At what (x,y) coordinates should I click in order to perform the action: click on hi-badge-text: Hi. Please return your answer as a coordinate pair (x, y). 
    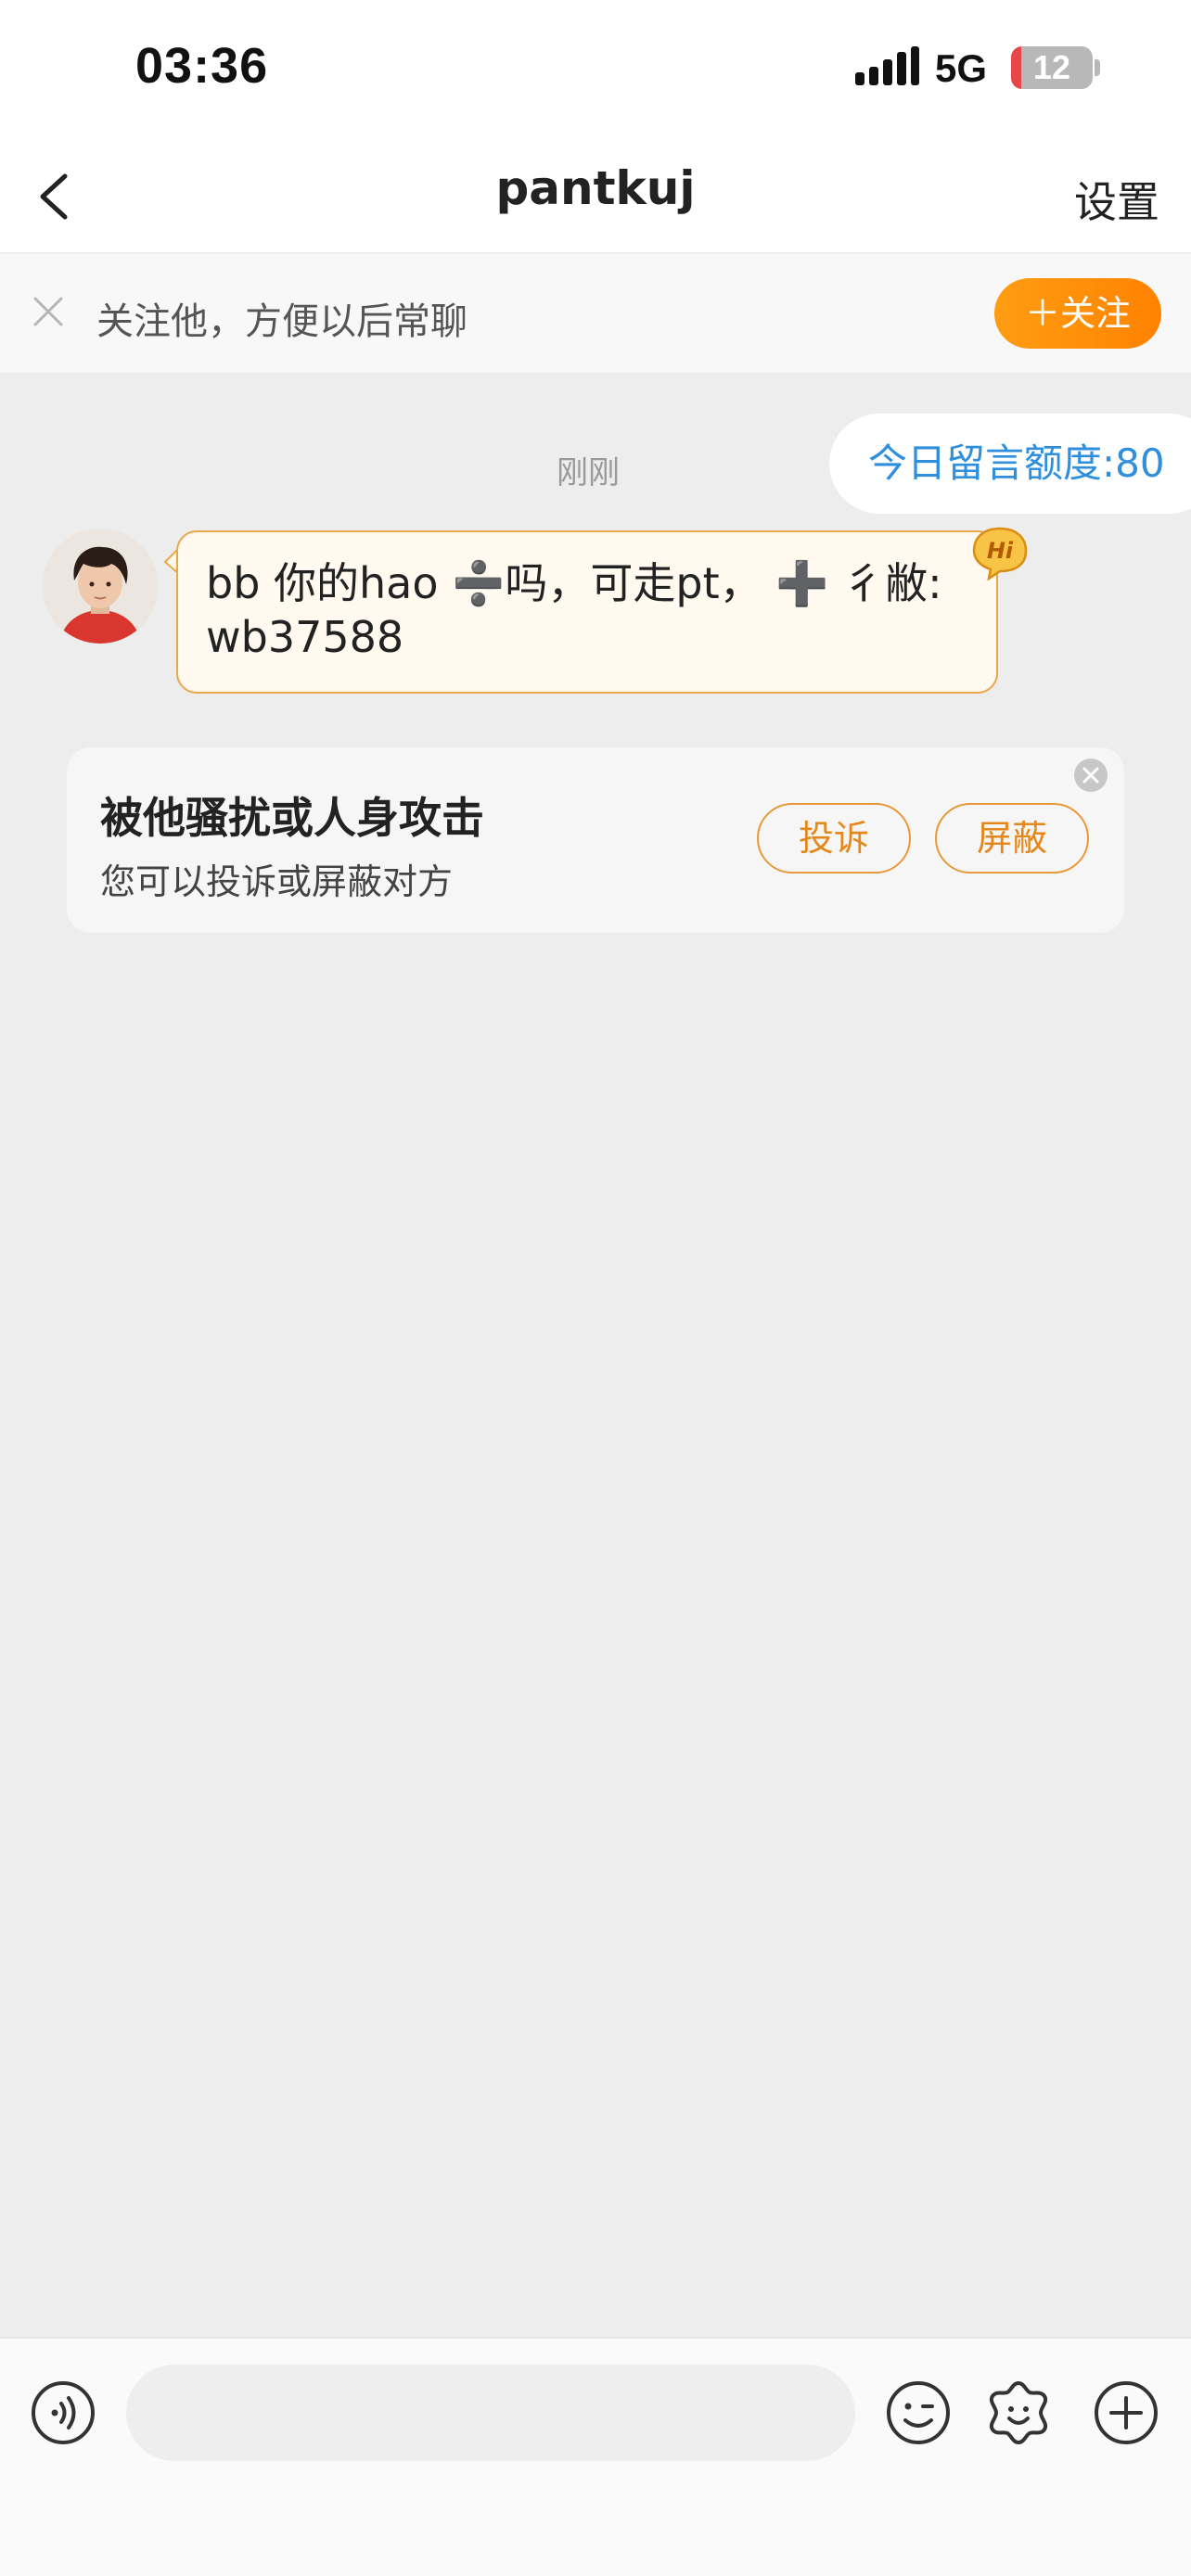
    Looking at the image, I should click on (1000, 551).